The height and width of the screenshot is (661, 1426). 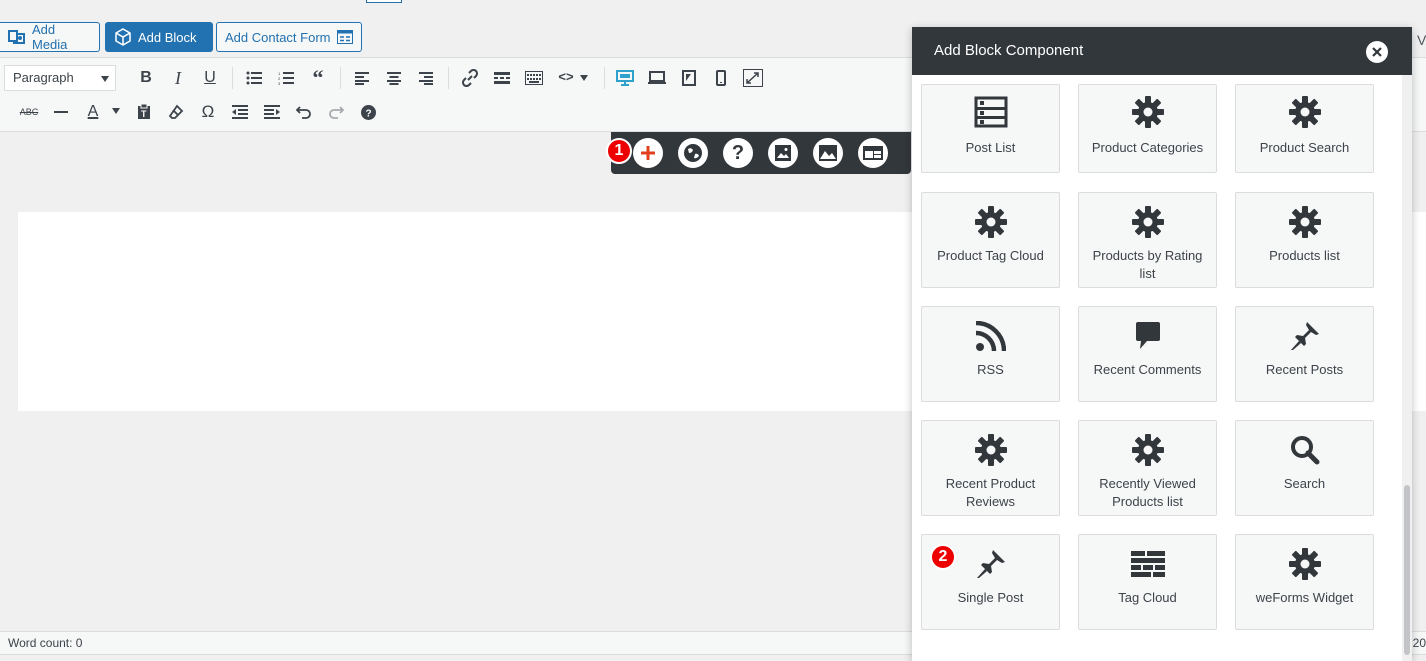 I want to click on component-label: Product Tag Cloud, so click(x=990, y=255).